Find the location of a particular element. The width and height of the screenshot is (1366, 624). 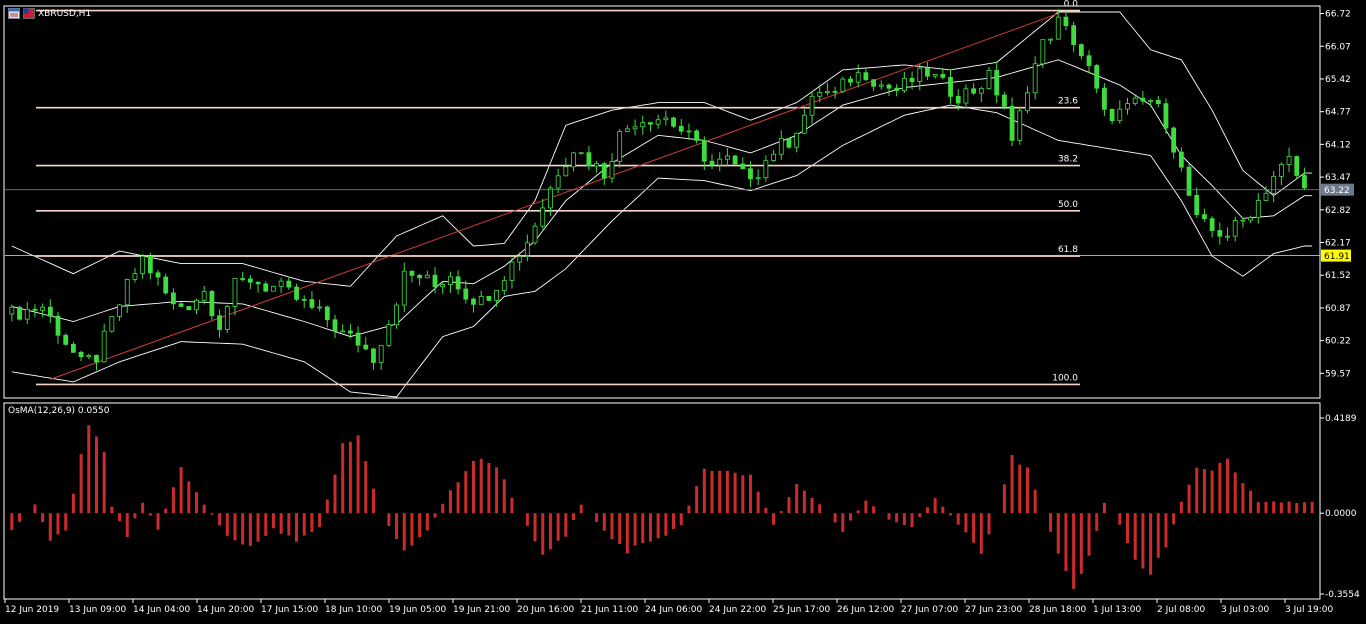

time-tick-label: 21 Jun 11:00 is located at coordinates (609, 610).